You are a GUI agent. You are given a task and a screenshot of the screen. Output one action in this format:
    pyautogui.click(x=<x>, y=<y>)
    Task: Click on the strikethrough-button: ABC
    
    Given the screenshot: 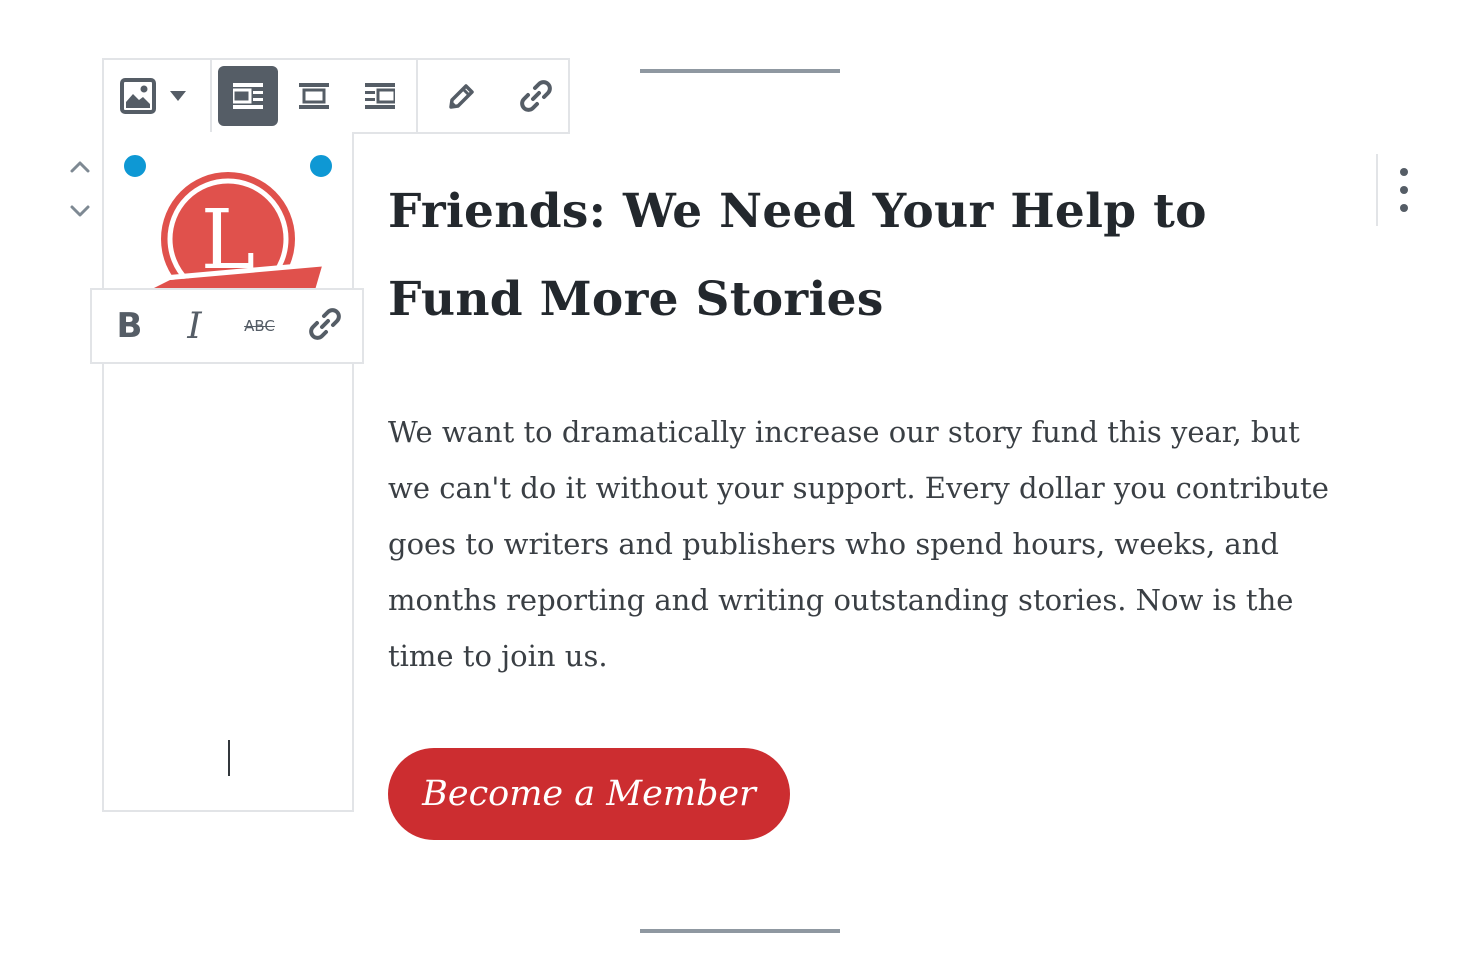 What is the action you would take?
    pyautogui.click(x=259, y=326)
    